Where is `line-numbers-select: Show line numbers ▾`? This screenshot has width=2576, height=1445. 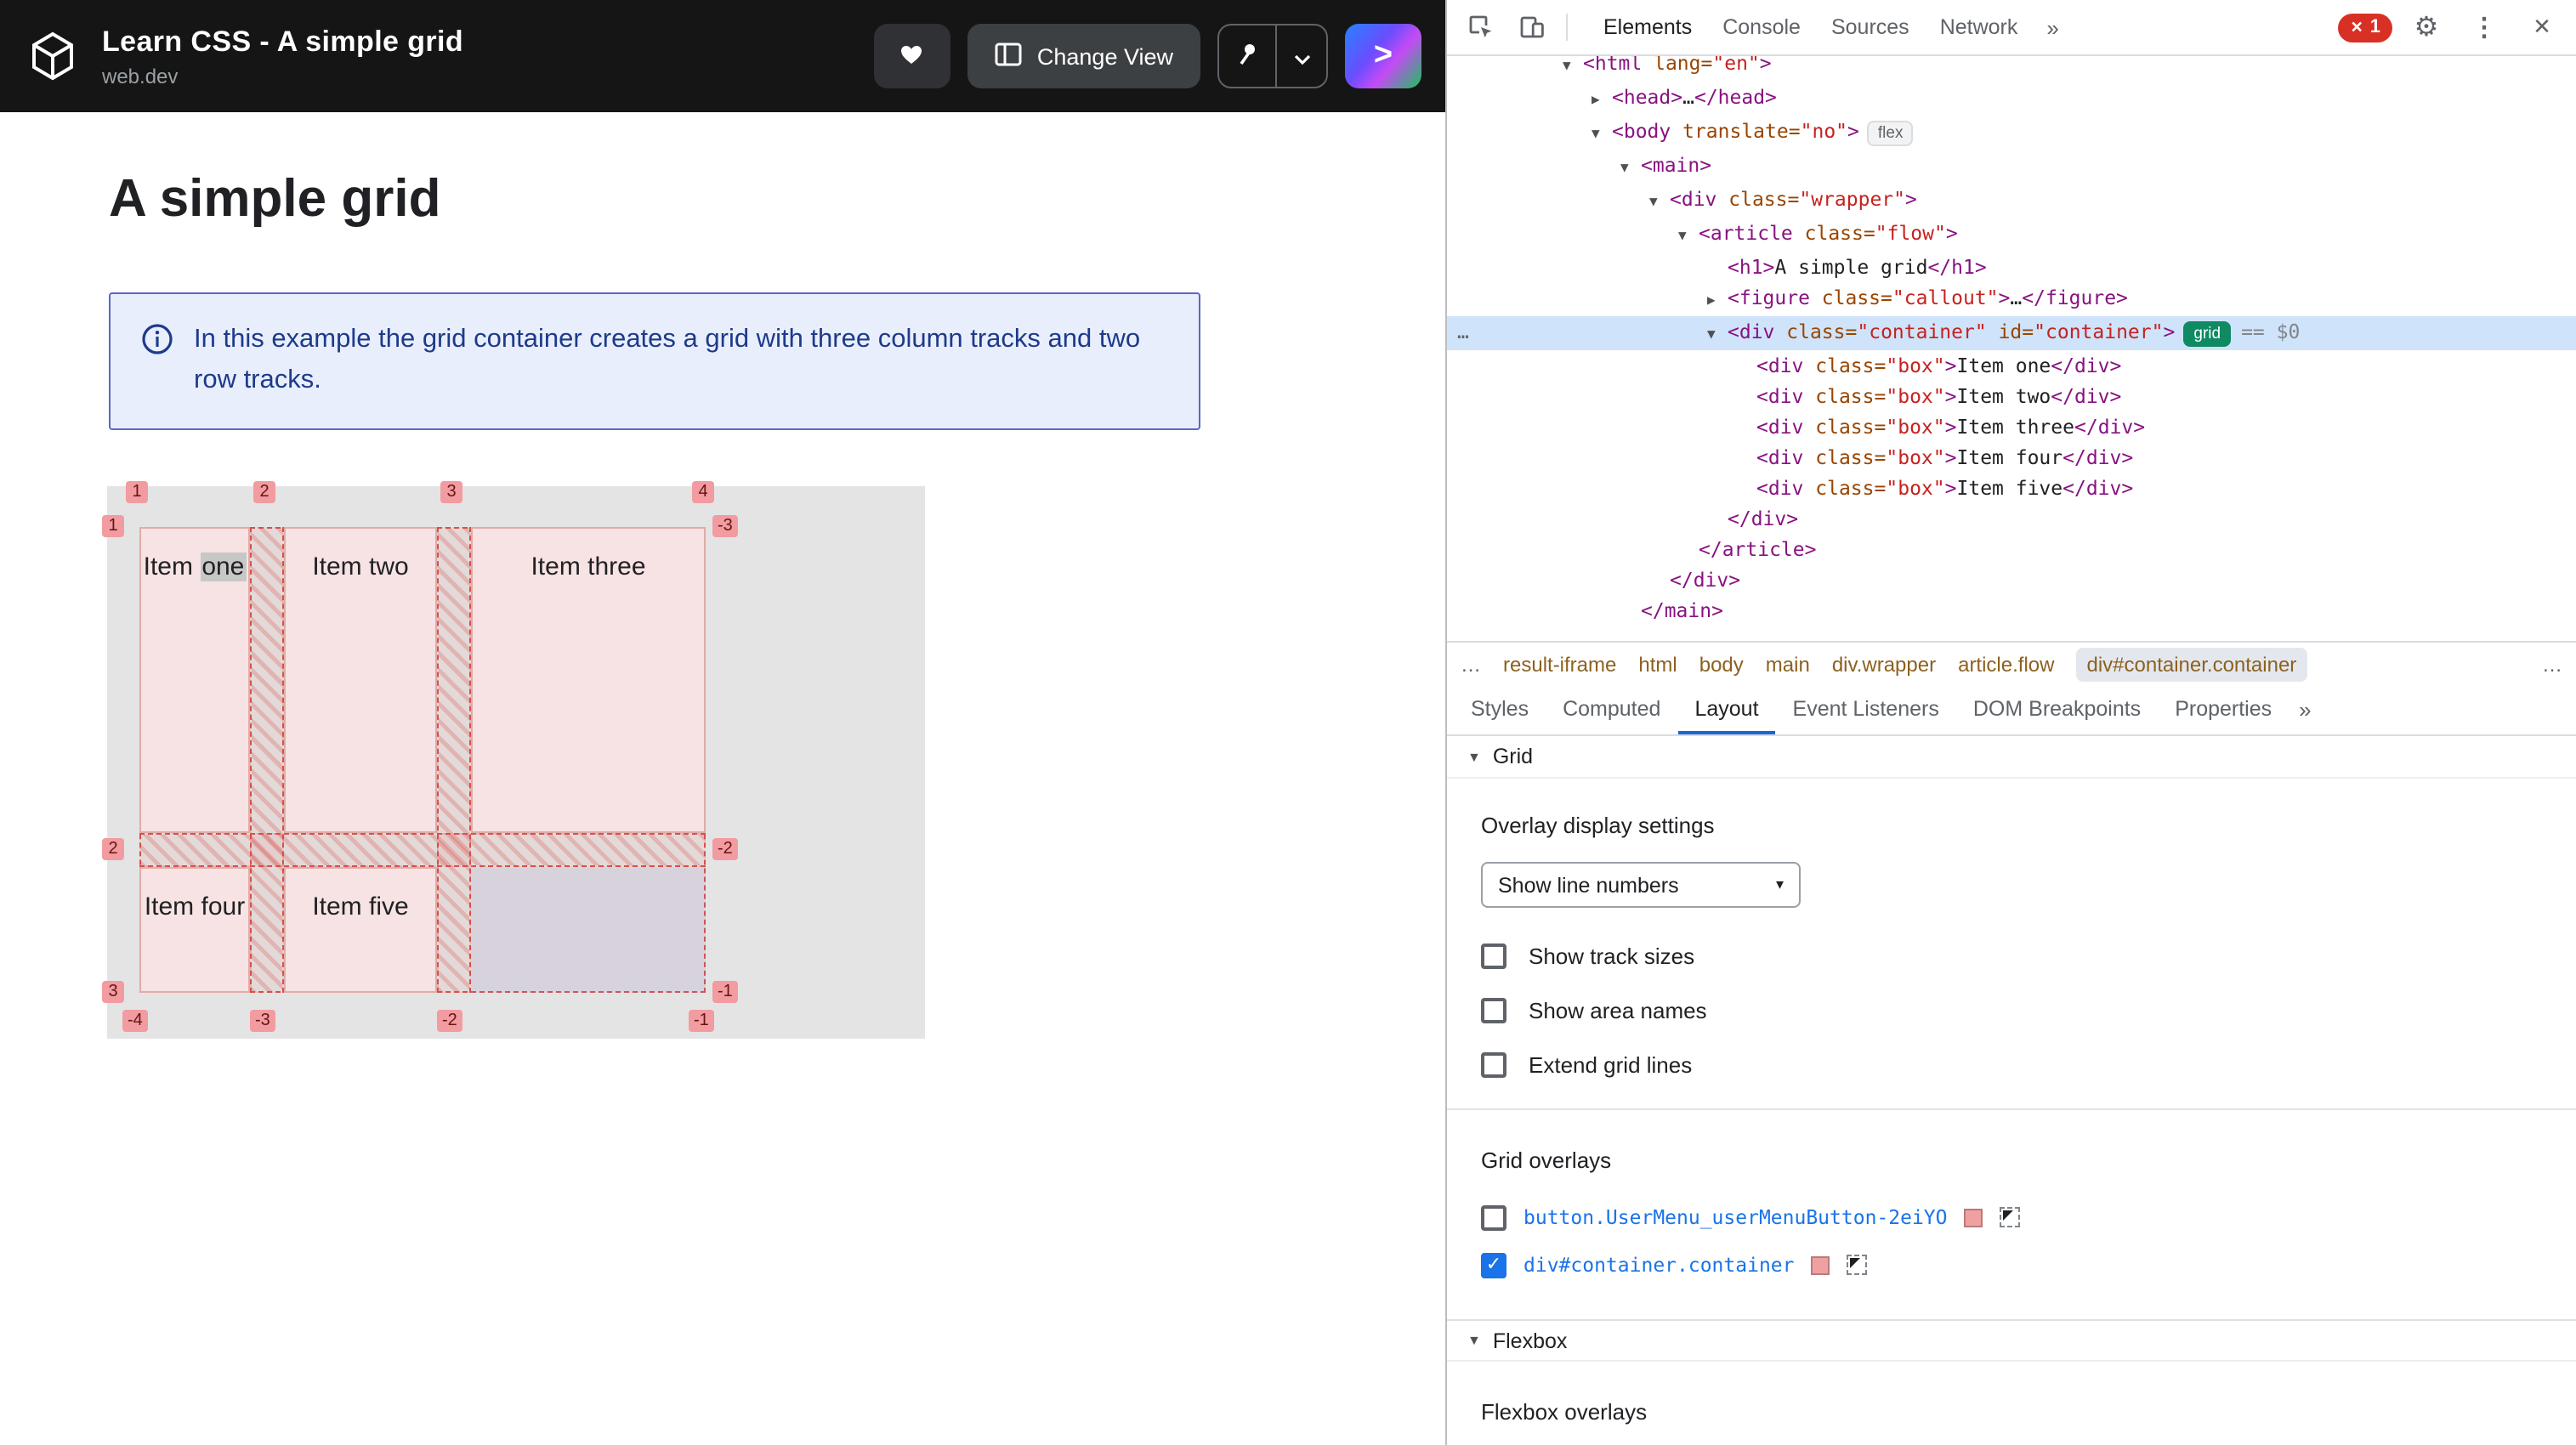
line-numbers-select: Show line numbers ▾ is located at coordinates (1641, 885).